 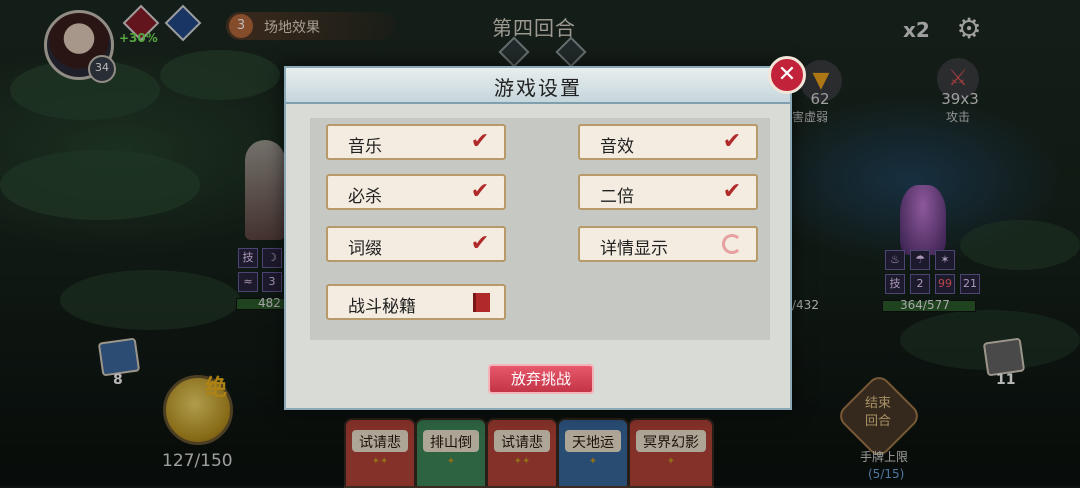 What do you see at coordinates (732, 244) in the screenshot?
I see `unchecked-circle-icon` at bounding box center [732, 244].